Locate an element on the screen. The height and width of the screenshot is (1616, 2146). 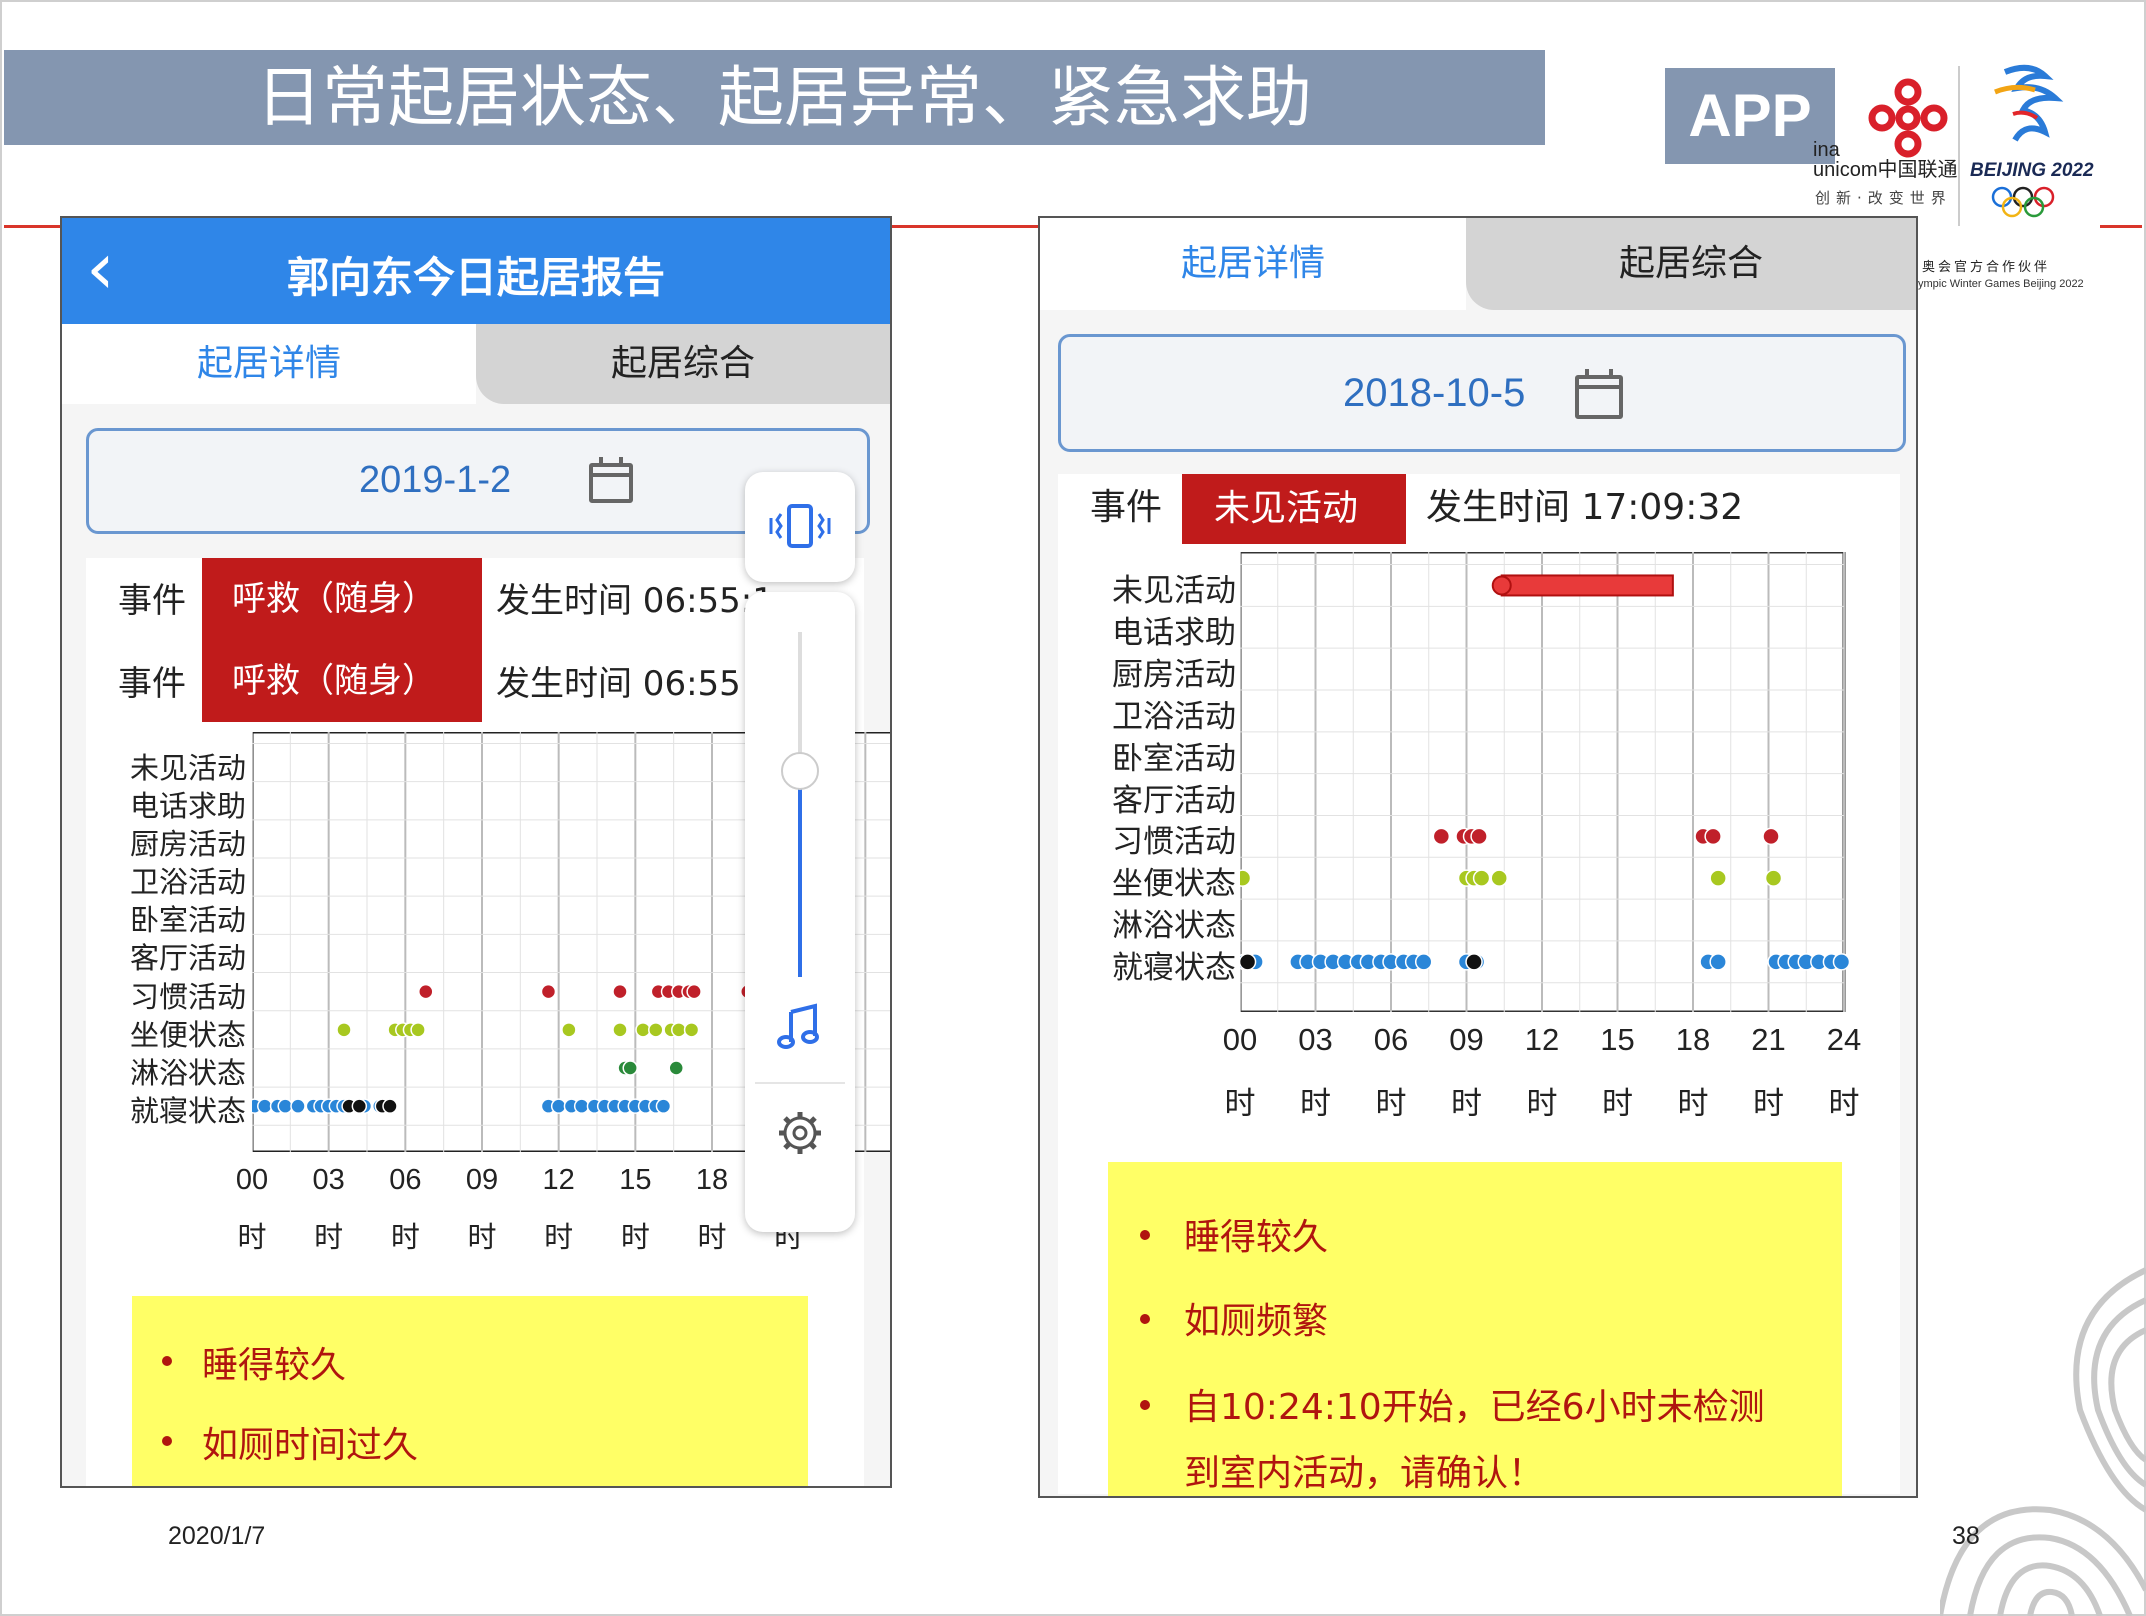
gear-icon is located at coordinates (800, 1133).